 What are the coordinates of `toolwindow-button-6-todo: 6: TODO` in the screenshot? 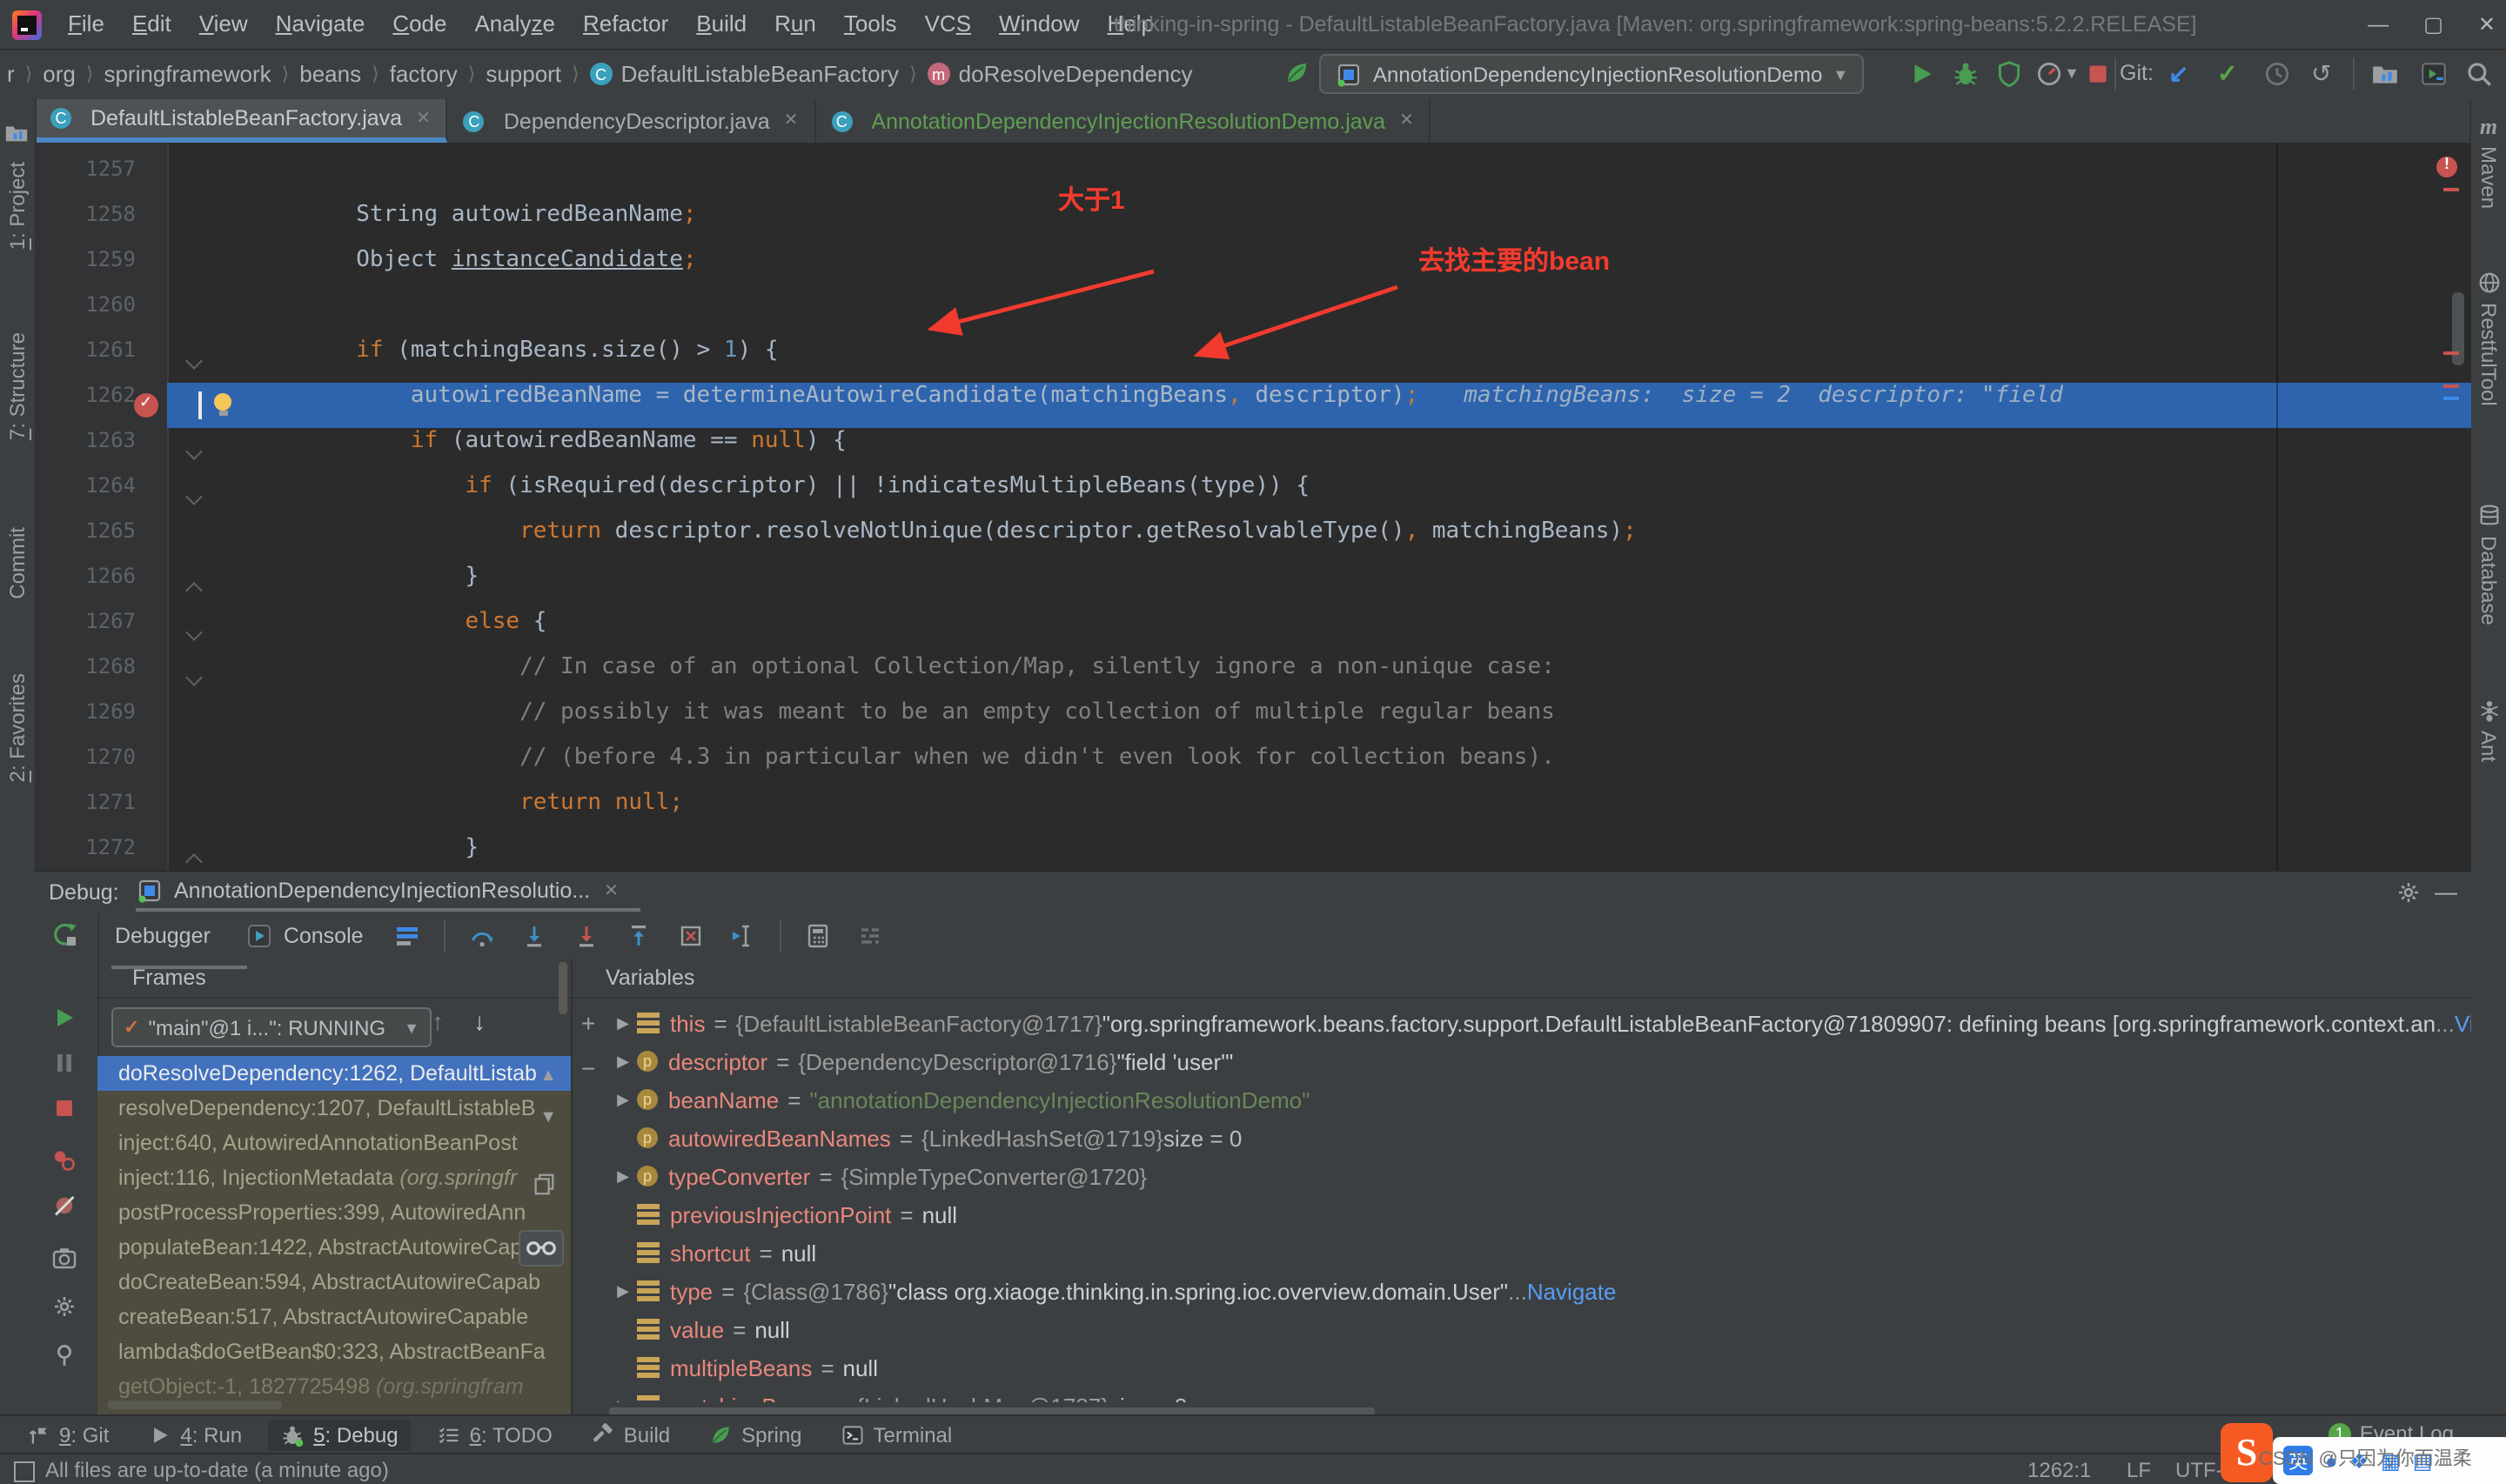 It's located at (495, 1435).